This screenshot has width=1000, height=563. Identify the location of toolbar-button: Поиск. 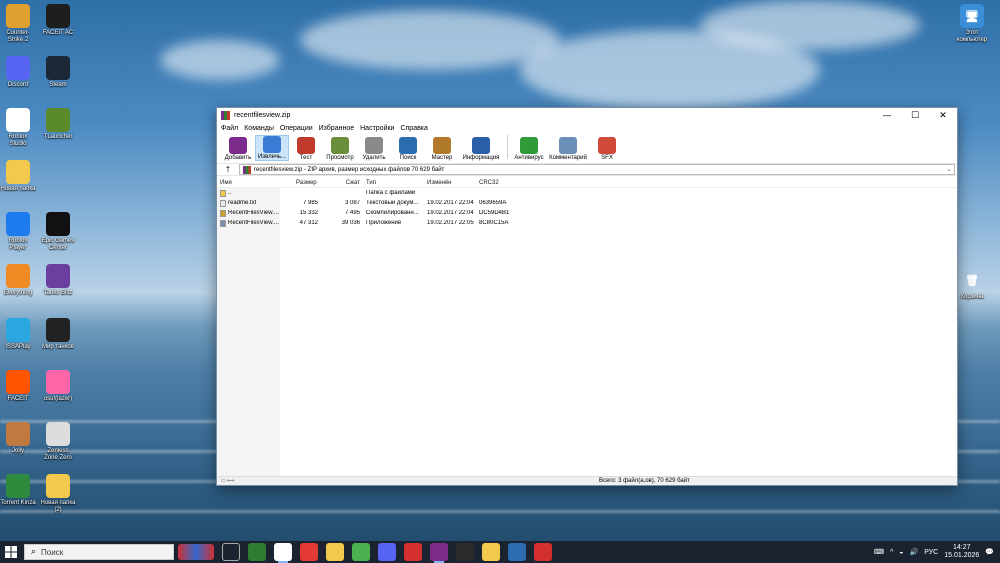
(408, 149).